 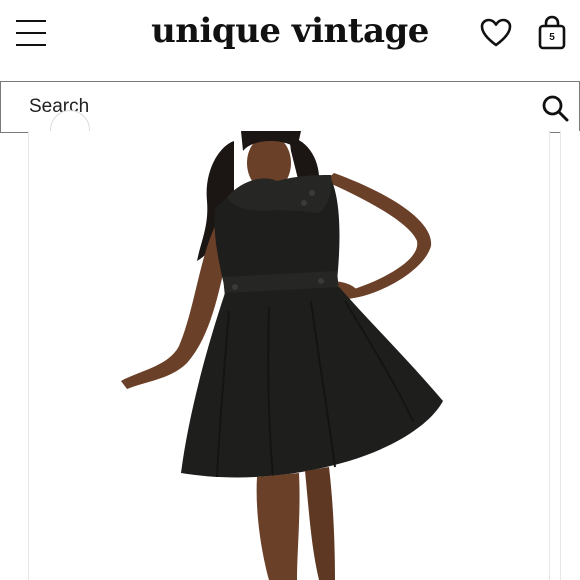 I want to click on next-image-peek, so click(x=570, y=355).